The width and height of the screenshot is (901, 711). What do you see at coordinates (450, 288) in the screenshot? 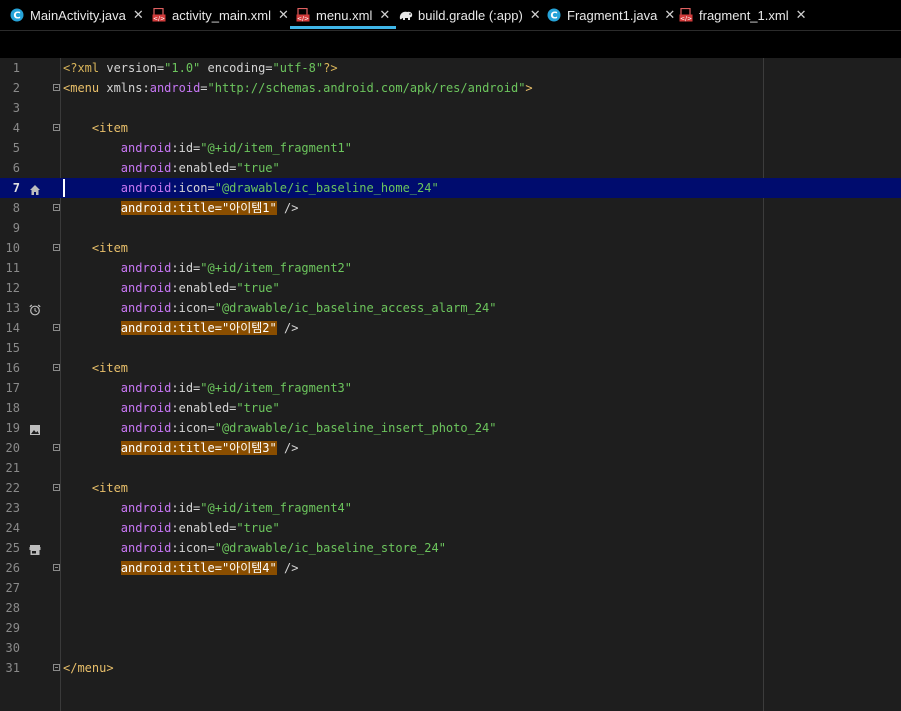
I see `code-line: 12 android:enabled="true"` at bounding box center [450, 288].